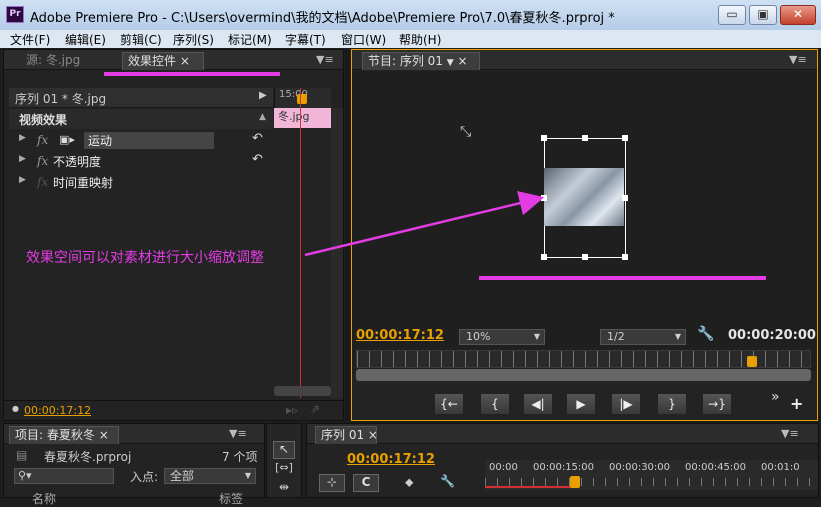  What do you see at coordinates (134, 434) in the screenshot?
I see `project-tabbar: 项目: 春夏秋冬 × ▼≡` at bounding box center [134, 434].